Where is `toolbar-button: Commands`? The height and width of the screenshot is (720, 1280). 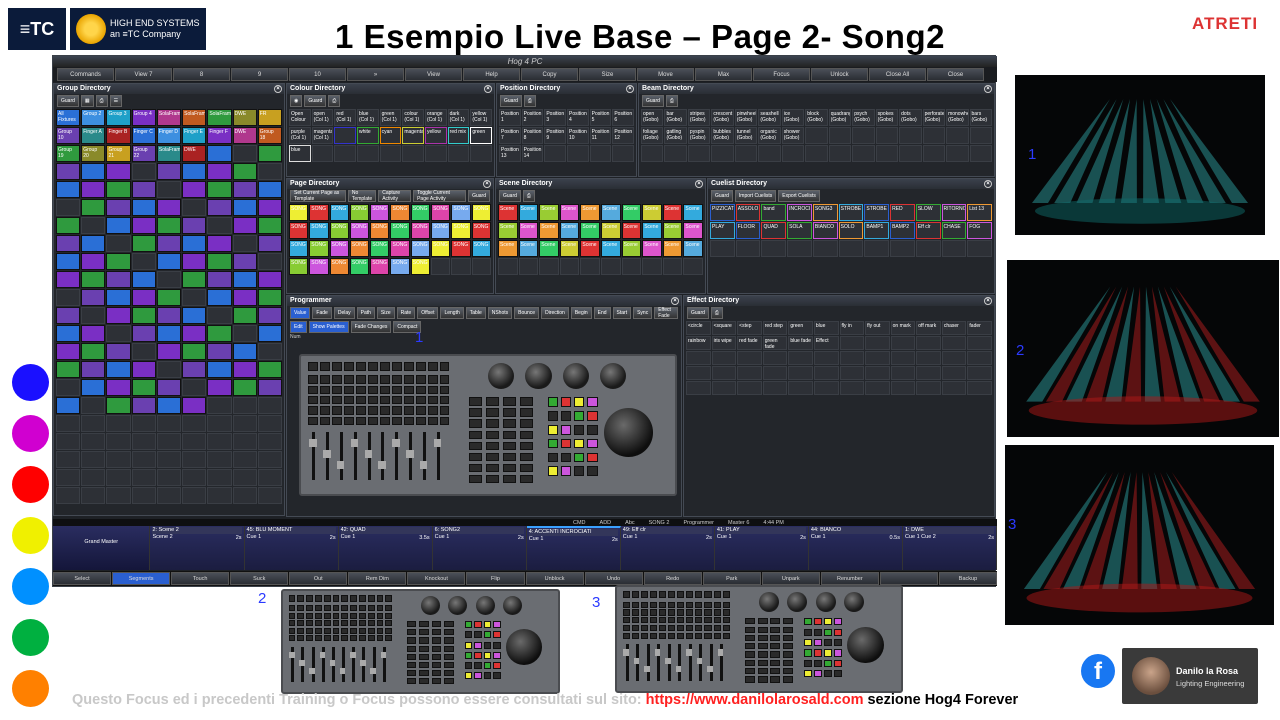 toolbar-button: Commands is located at coordinates (85, 74).